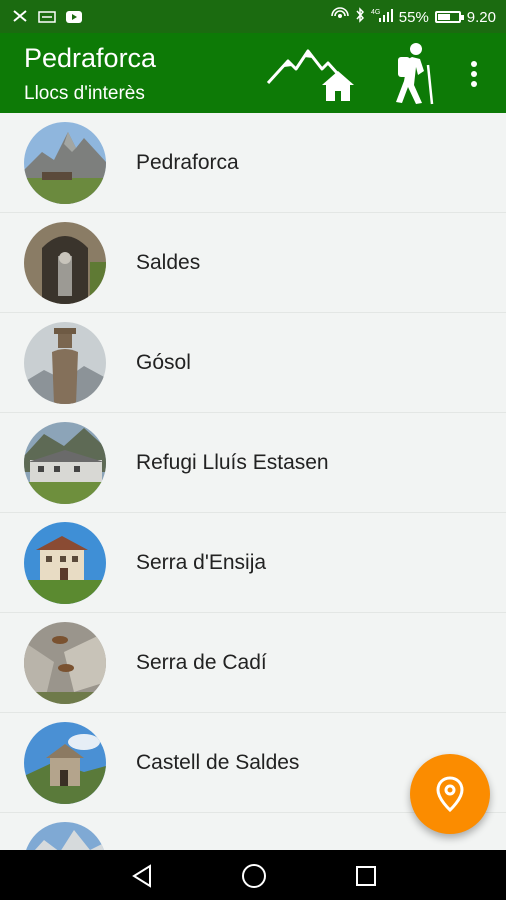 The height and width of the screenshot is (900, 506). What do you see at coordinates (375, 12) in the screenshot?
I see `network-type: 4G` at bounding box center [375, 12].